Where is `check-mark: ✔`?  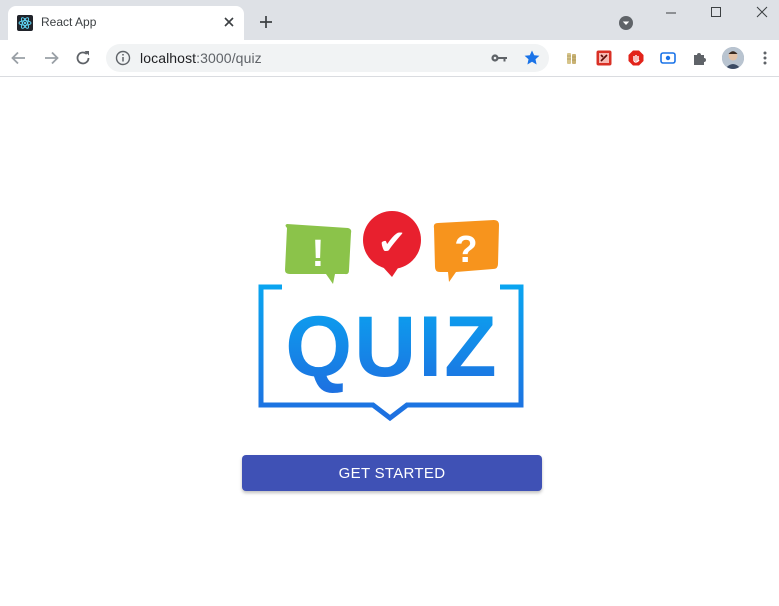 check-mark: ✔ is located at coordinates (392, 243).